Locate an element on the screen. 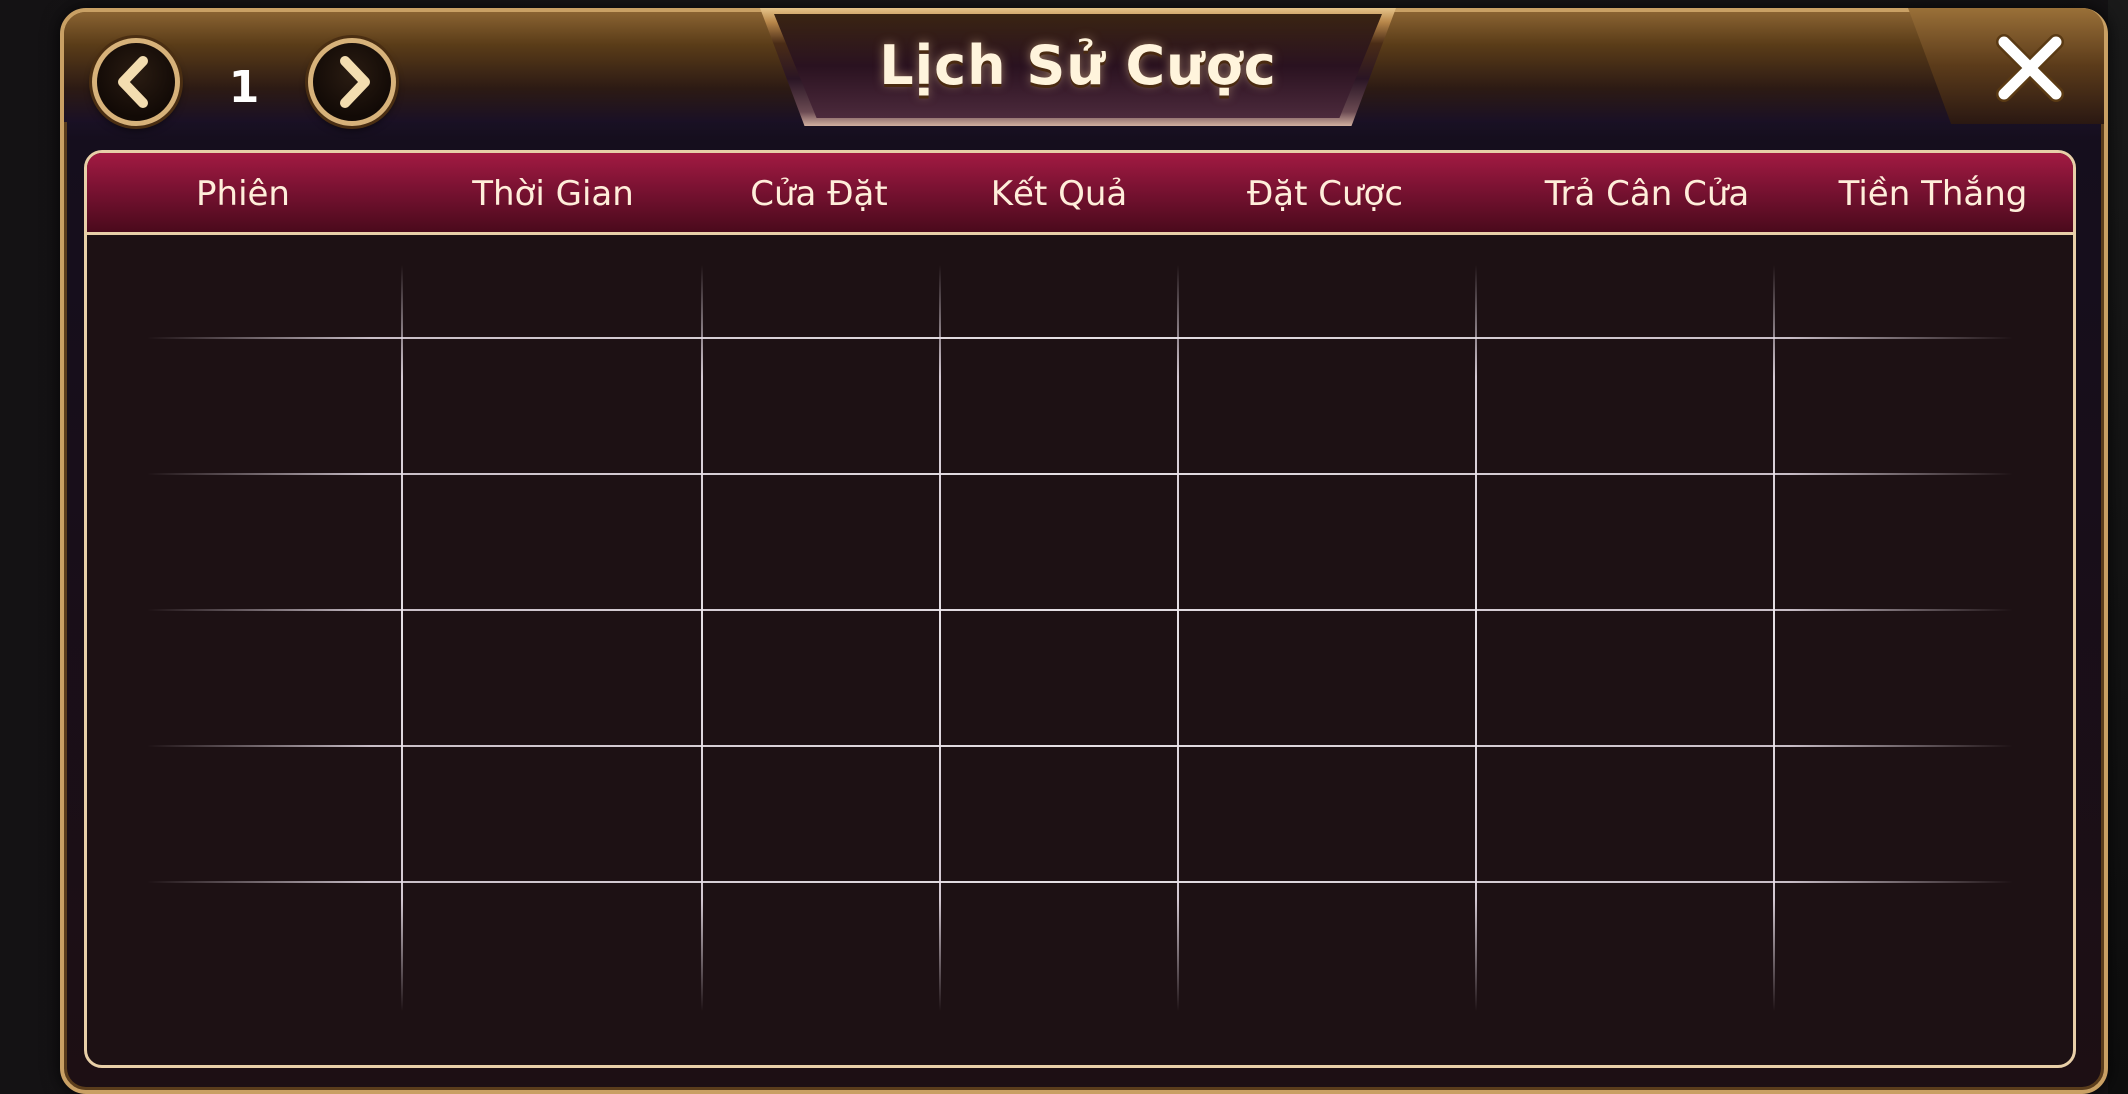 The width and height of the screenshot is (2128, 1094). col-header-winnings: Tiền Thắng is located at coordinates (1933, 194).